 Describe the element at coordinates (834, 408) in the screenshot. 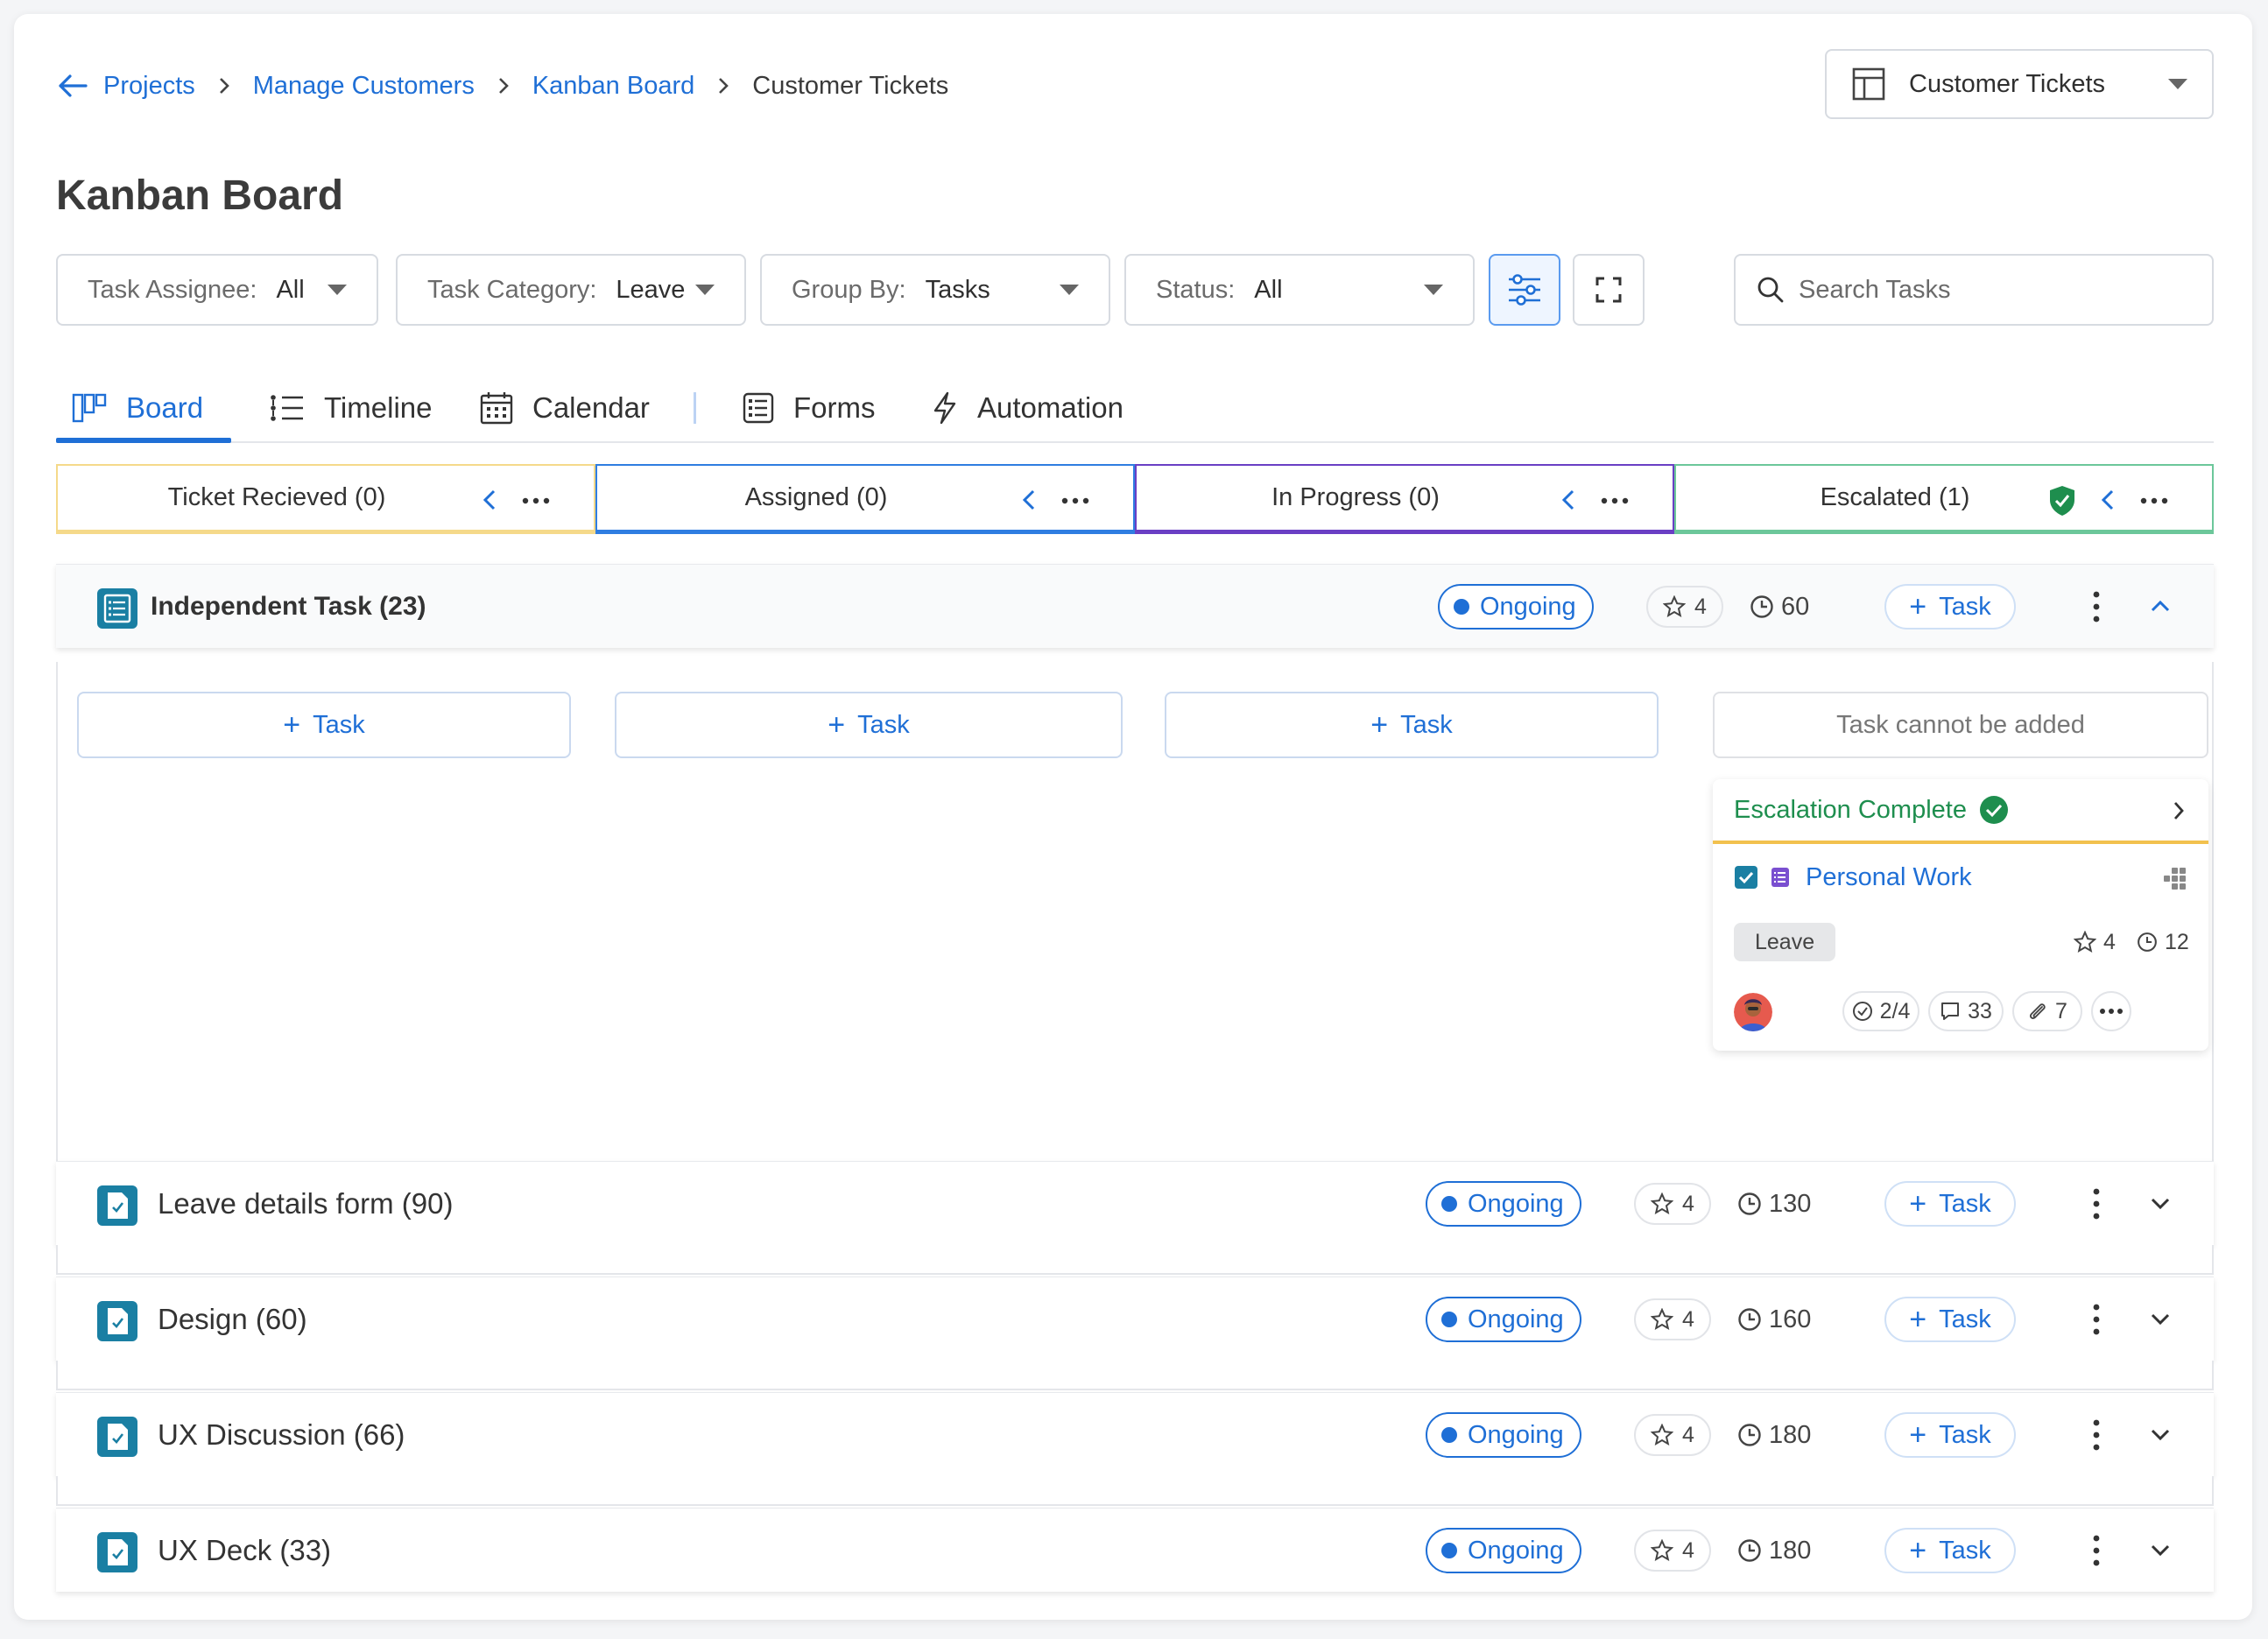

I see `tab-label: Forms` at that location.